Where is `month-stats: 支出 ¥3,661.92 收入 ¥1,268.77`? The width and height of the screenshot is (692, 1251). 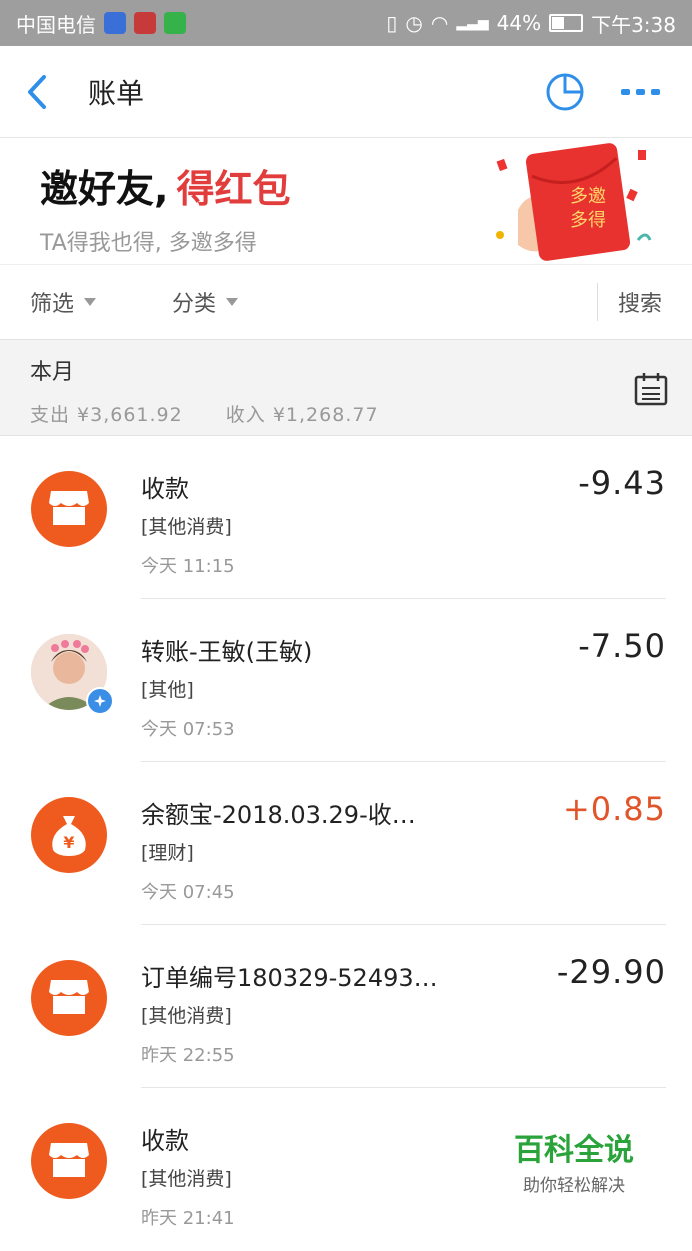 month-stats: 支出 ¥3,661.92 收入 ¥1,268.77 is located at coordinates (346, 413).